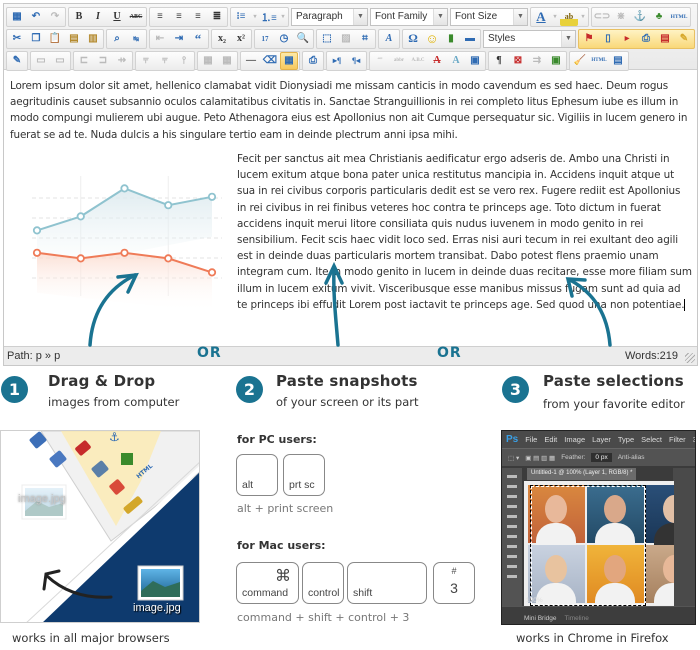  What do you see at coordinates (265, 39) in the screenshot?
I see `insert-date-icon: 17` at bounding box center [265, 39].